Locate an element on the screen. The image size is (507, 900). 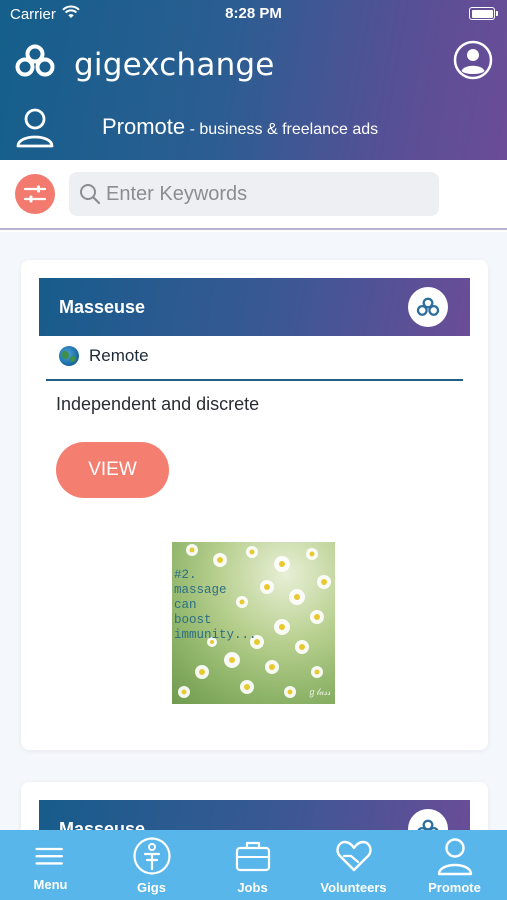
status-time: 8:28 PM is located at coordinates (253, 13).